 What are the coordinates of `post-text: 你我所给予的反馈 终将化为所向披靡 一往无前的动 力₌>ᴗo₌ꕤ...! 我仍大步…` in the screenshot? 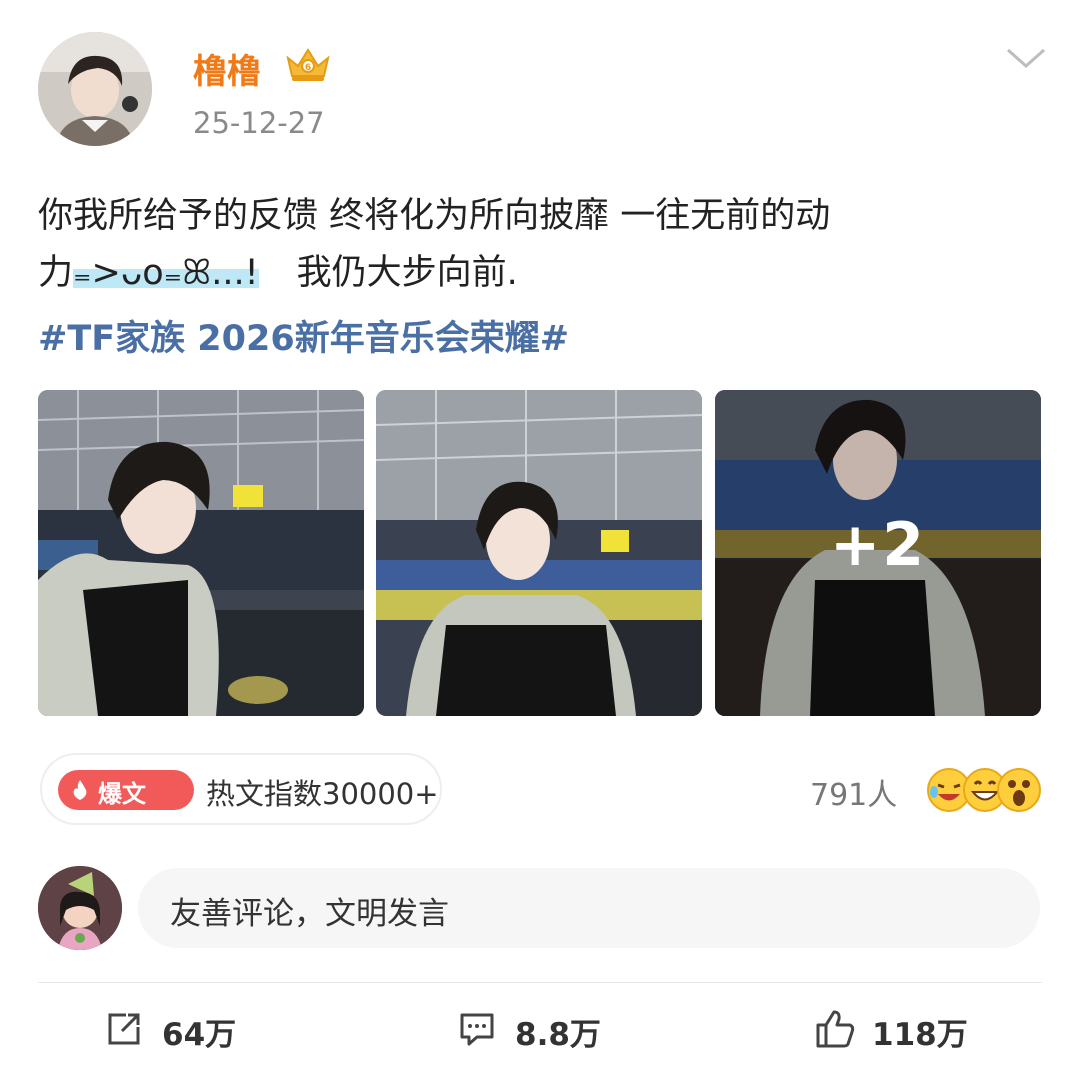 It's located at (543, 245).